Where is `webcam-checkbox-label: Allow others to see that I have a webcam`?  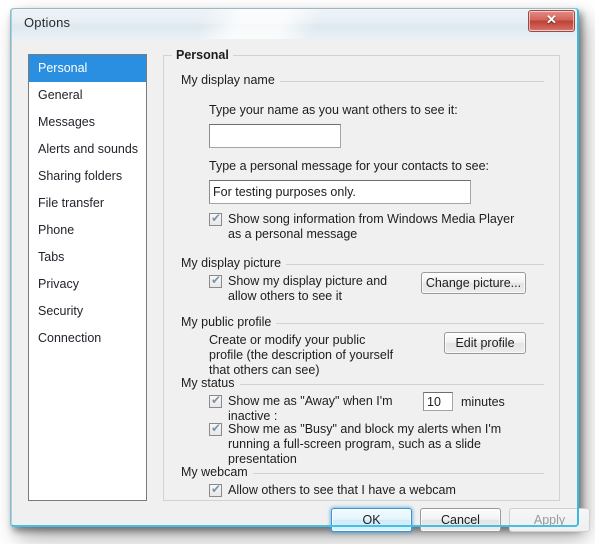
webcam-checkbox-label: Allow others to see that I have a webcam is located at coordinates (342, 490).